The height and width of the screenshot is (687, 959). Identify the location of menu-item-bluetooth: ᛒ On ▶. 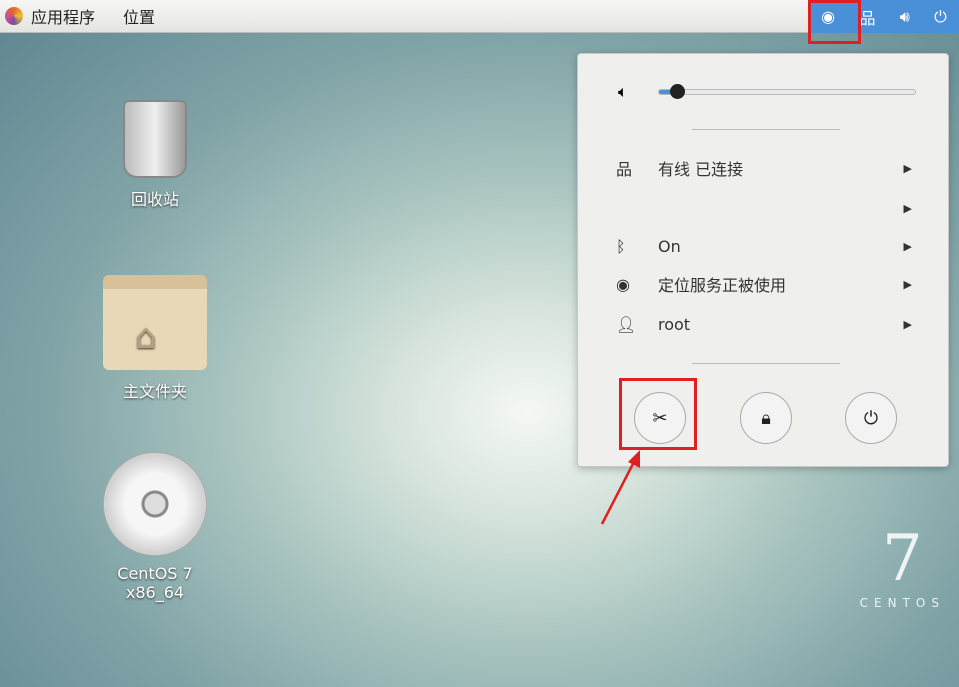
(764, 246).